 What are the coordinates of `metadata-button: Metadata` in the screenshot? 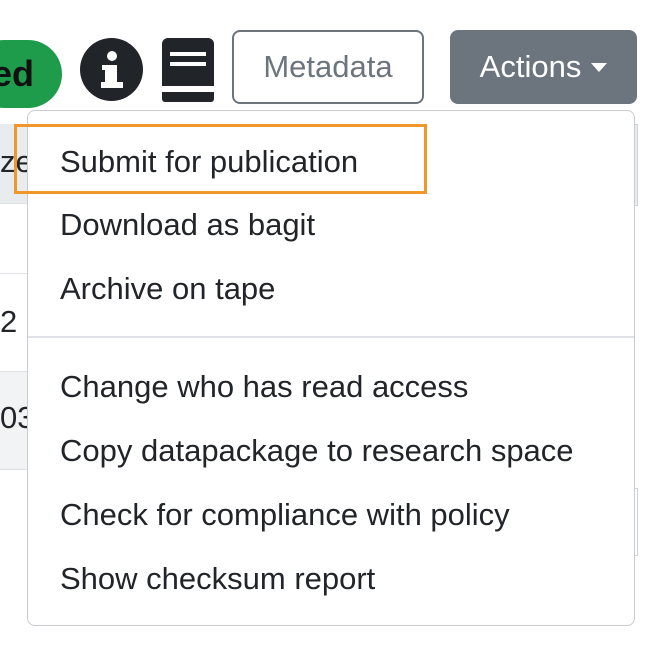 It's located at (328, 67).